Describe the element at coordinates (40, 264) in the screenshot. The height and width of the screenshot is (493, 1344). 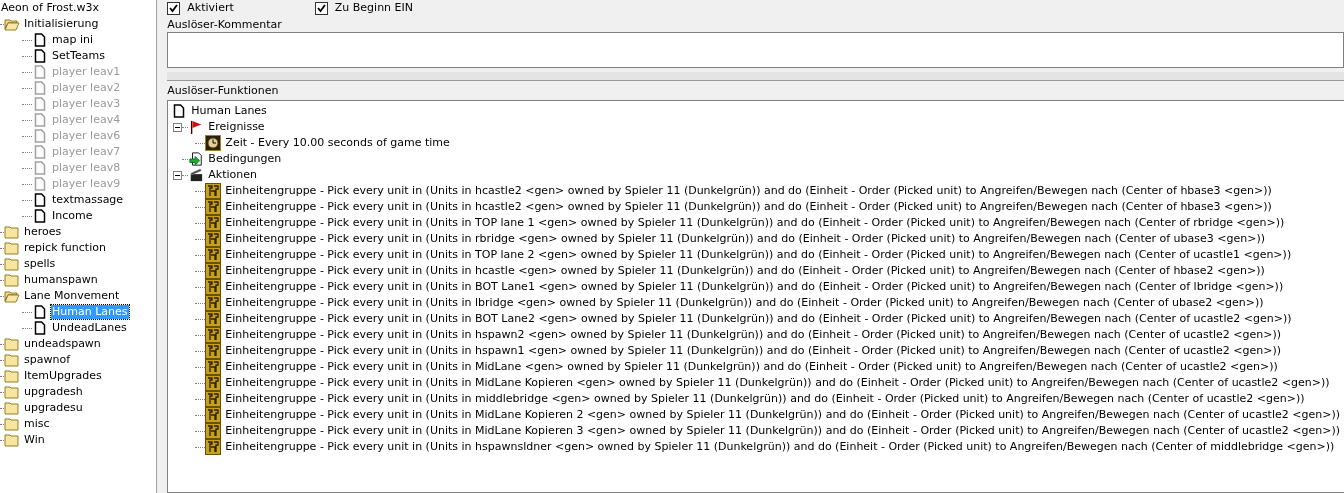
I see `folder-item: spells` at that location.